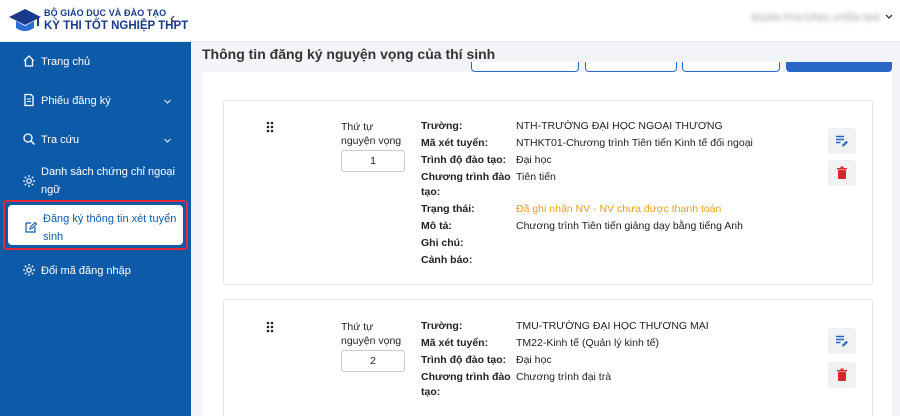  Describe the element at coordinates (95, 62) in the screenshot. I see `sidebar-item-home: Trang chủ` at that location.